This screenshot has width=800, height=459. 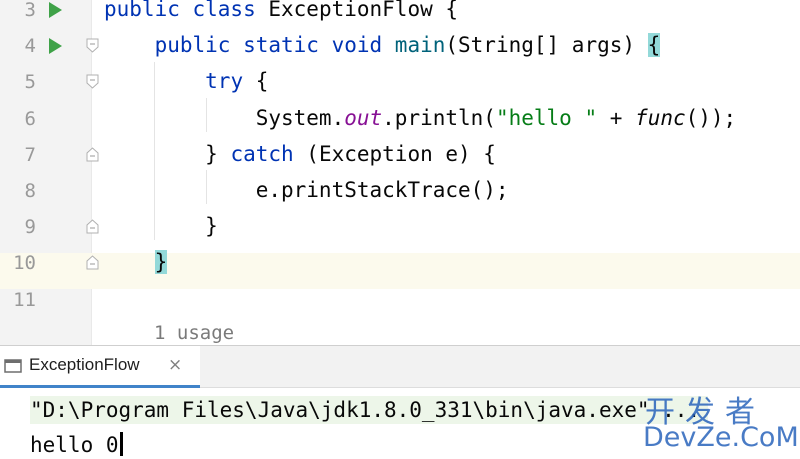 I want to click on code-token: public class, so click(x=186, y=10).